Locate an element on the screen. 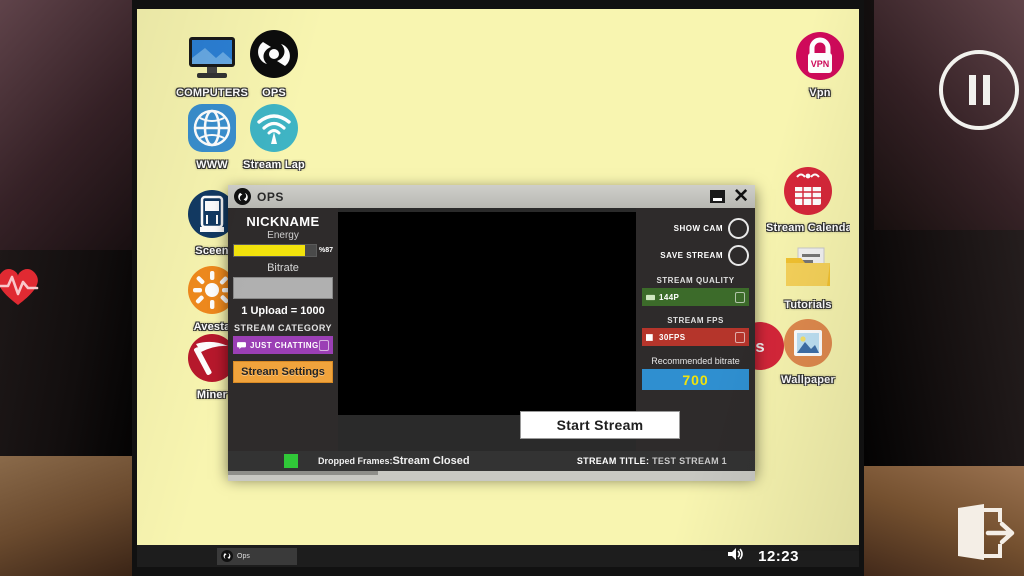 Image resolution: width=1024 pixels, height=576 pixels. desk-left-edge is located at coordinates (66, 516).